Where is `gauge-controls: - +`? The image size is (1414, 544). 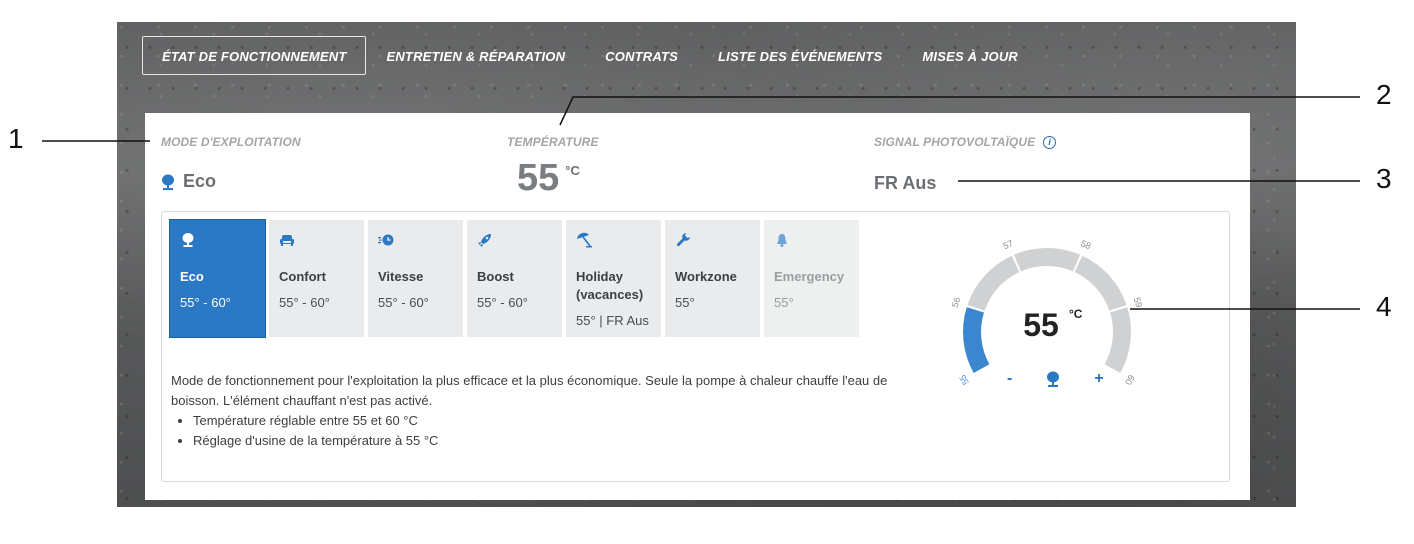
gauge-controls: - + is located at coordinates (1055, 379).